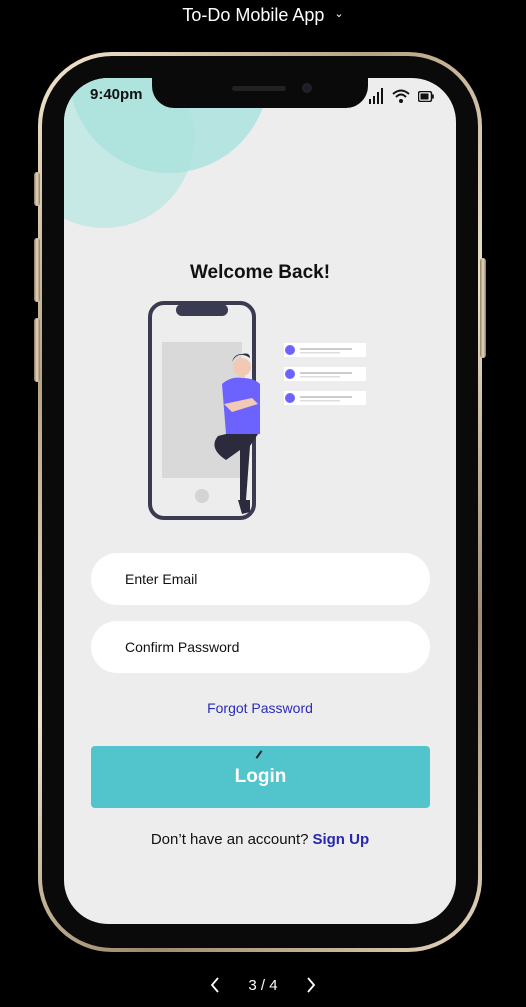  What do you see at coordinates (338, 13) in the screenshot?
I see `chevron-down-icon: ⌄` at bounding box center [338, 13].